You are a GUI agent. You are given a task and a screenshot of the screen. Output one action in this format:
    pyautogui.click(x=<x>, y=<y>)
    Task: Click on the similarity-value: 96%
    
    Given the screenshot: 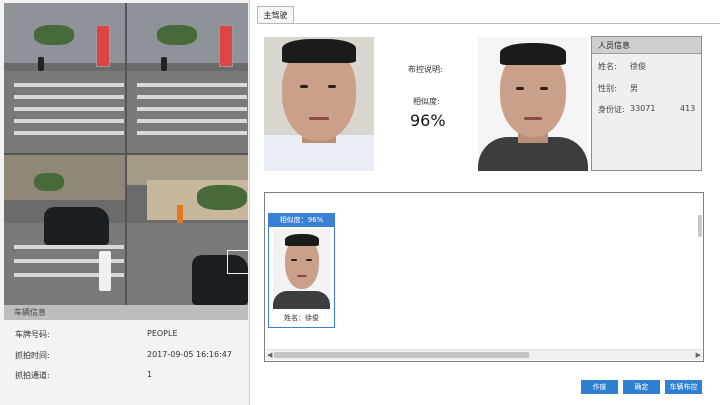 What is the action you would take?
    pyautogui.click(x=428, y=120)
    